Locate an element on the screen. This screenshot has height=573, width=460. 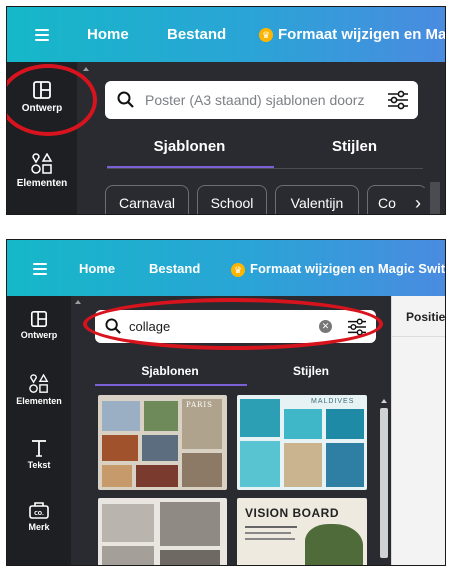
highlight-ring-search is located at coordinates (233, 324).